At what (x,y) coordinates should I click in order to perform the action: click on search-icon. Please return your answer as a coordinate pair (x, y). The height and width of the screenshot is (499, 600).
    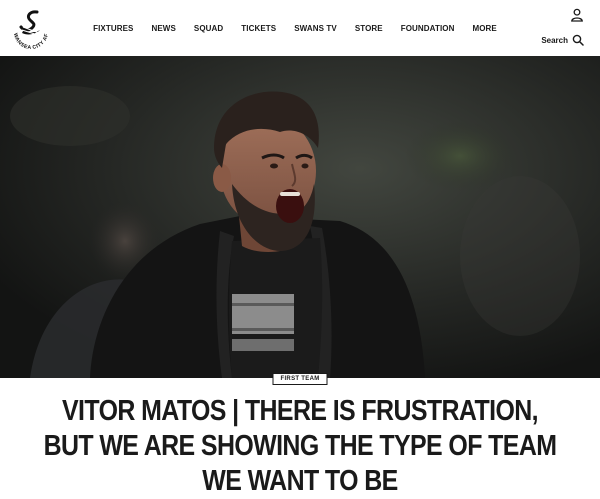
    Looking at the image, I should click on (578, 40).